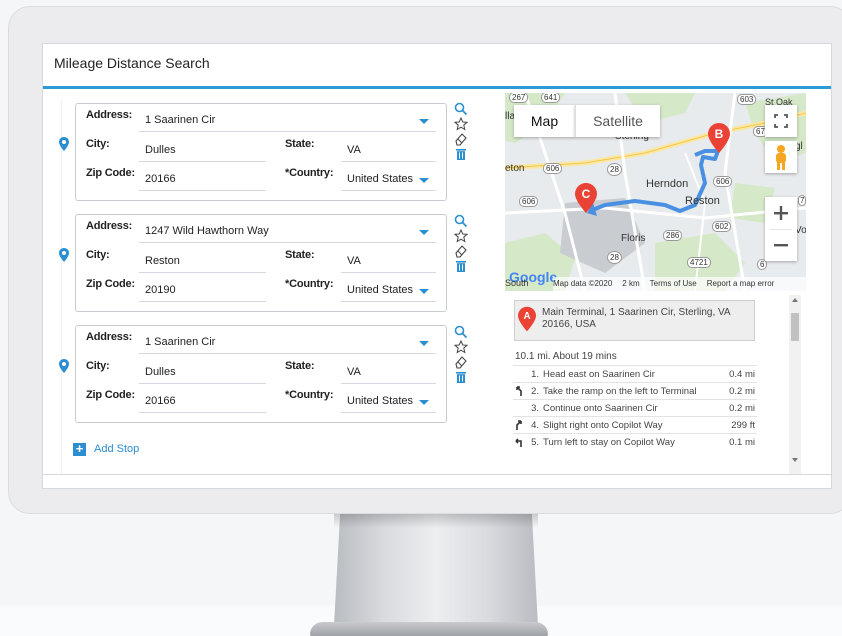 The width and height of the screenshot is (842, 636). Describe the element at coordinates (795, 460) in the screenshot. I see `scroll-down-icon` at that location.